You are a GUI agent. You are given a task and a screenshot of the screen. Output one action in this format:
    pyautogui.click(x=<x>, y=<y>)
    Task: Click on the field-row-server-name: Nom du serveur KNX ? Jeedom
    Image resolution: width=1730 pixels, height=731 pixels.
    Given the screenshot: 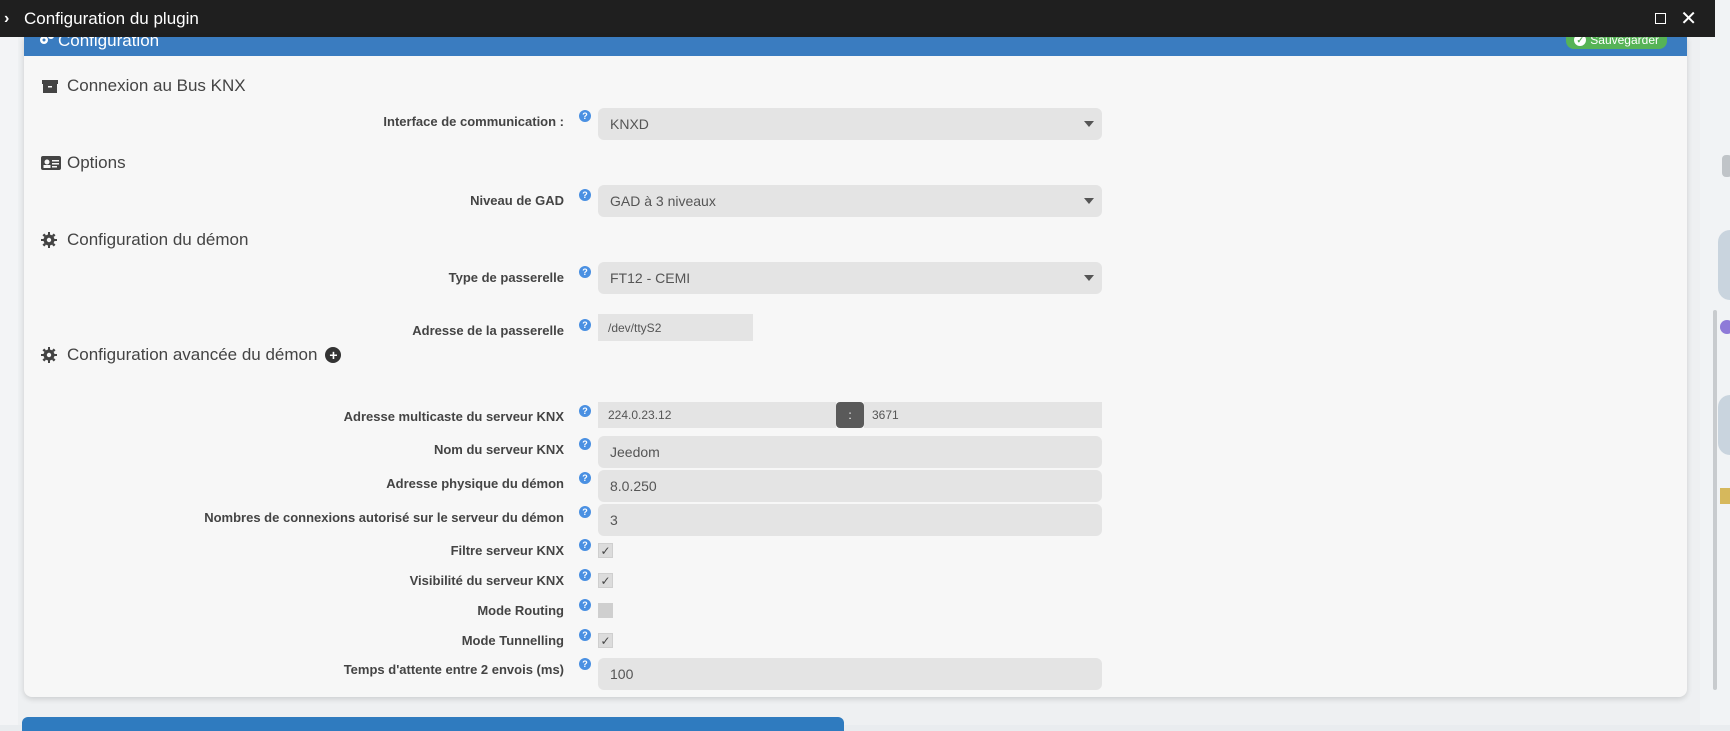 What is the action you would take?
    pyautogui.click(x=855, y=452)
    